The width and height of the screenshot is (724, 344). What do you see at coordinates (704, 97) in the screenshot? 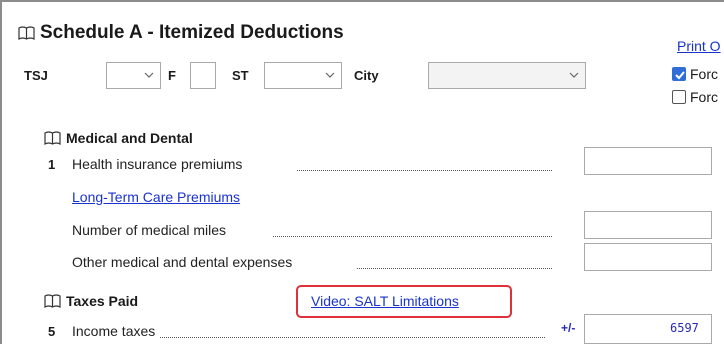
I see `option2-label: Forc` at bounding box center [704, 97].